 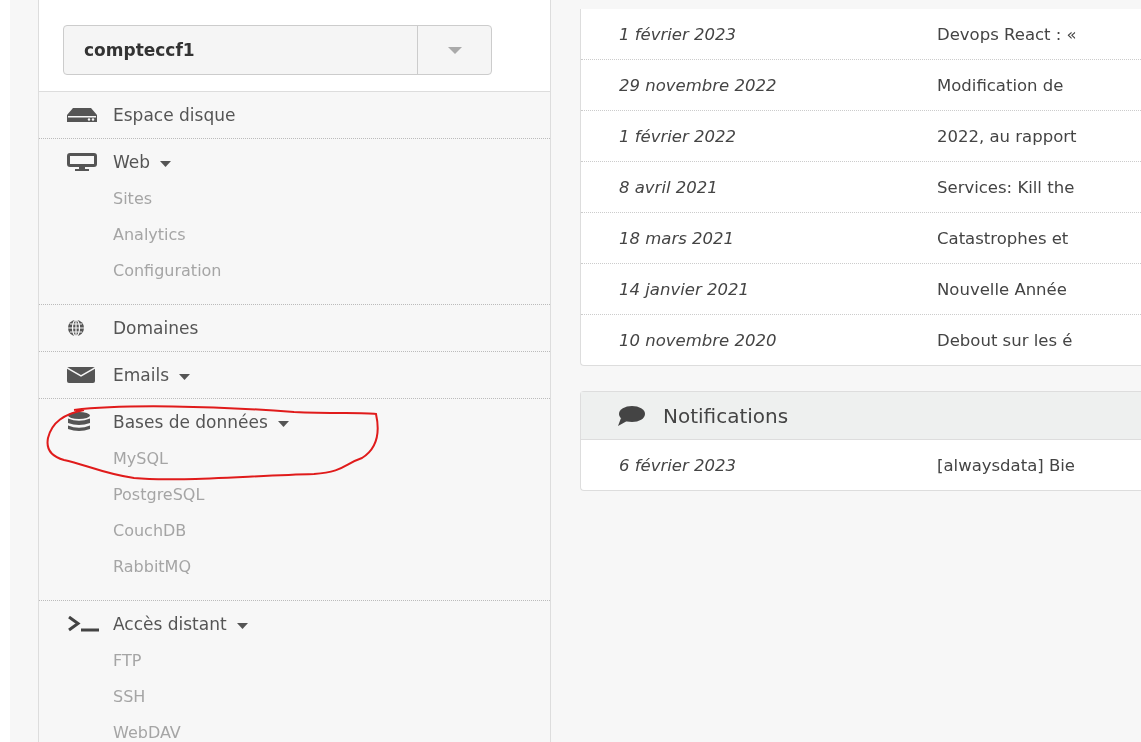 I want to click on news-date: 14 janvier 2021, so click(x=684, y=289).